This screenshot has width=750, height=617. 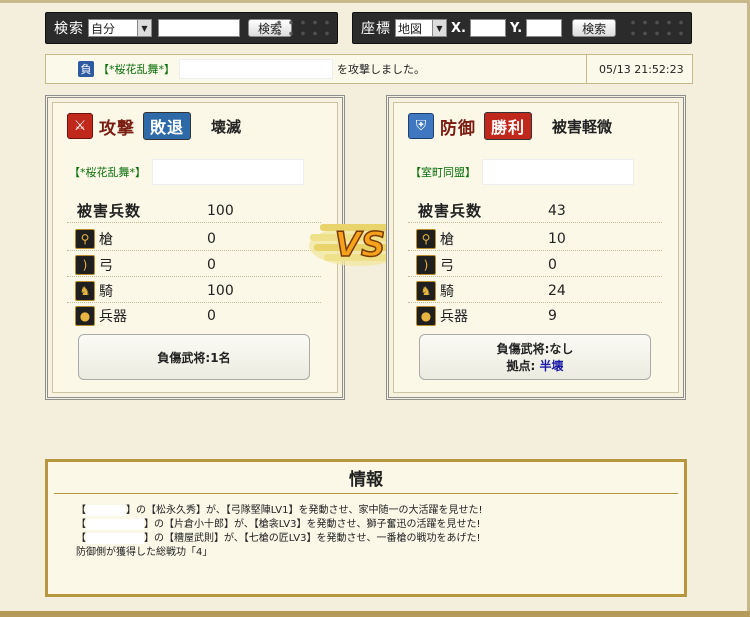 I want to click on log-text: 】の【片倉小十郎】が、【槍衾LV3】を発動させ、獅子奮迅の活躍を見せた!, so click(x=312, y=524).